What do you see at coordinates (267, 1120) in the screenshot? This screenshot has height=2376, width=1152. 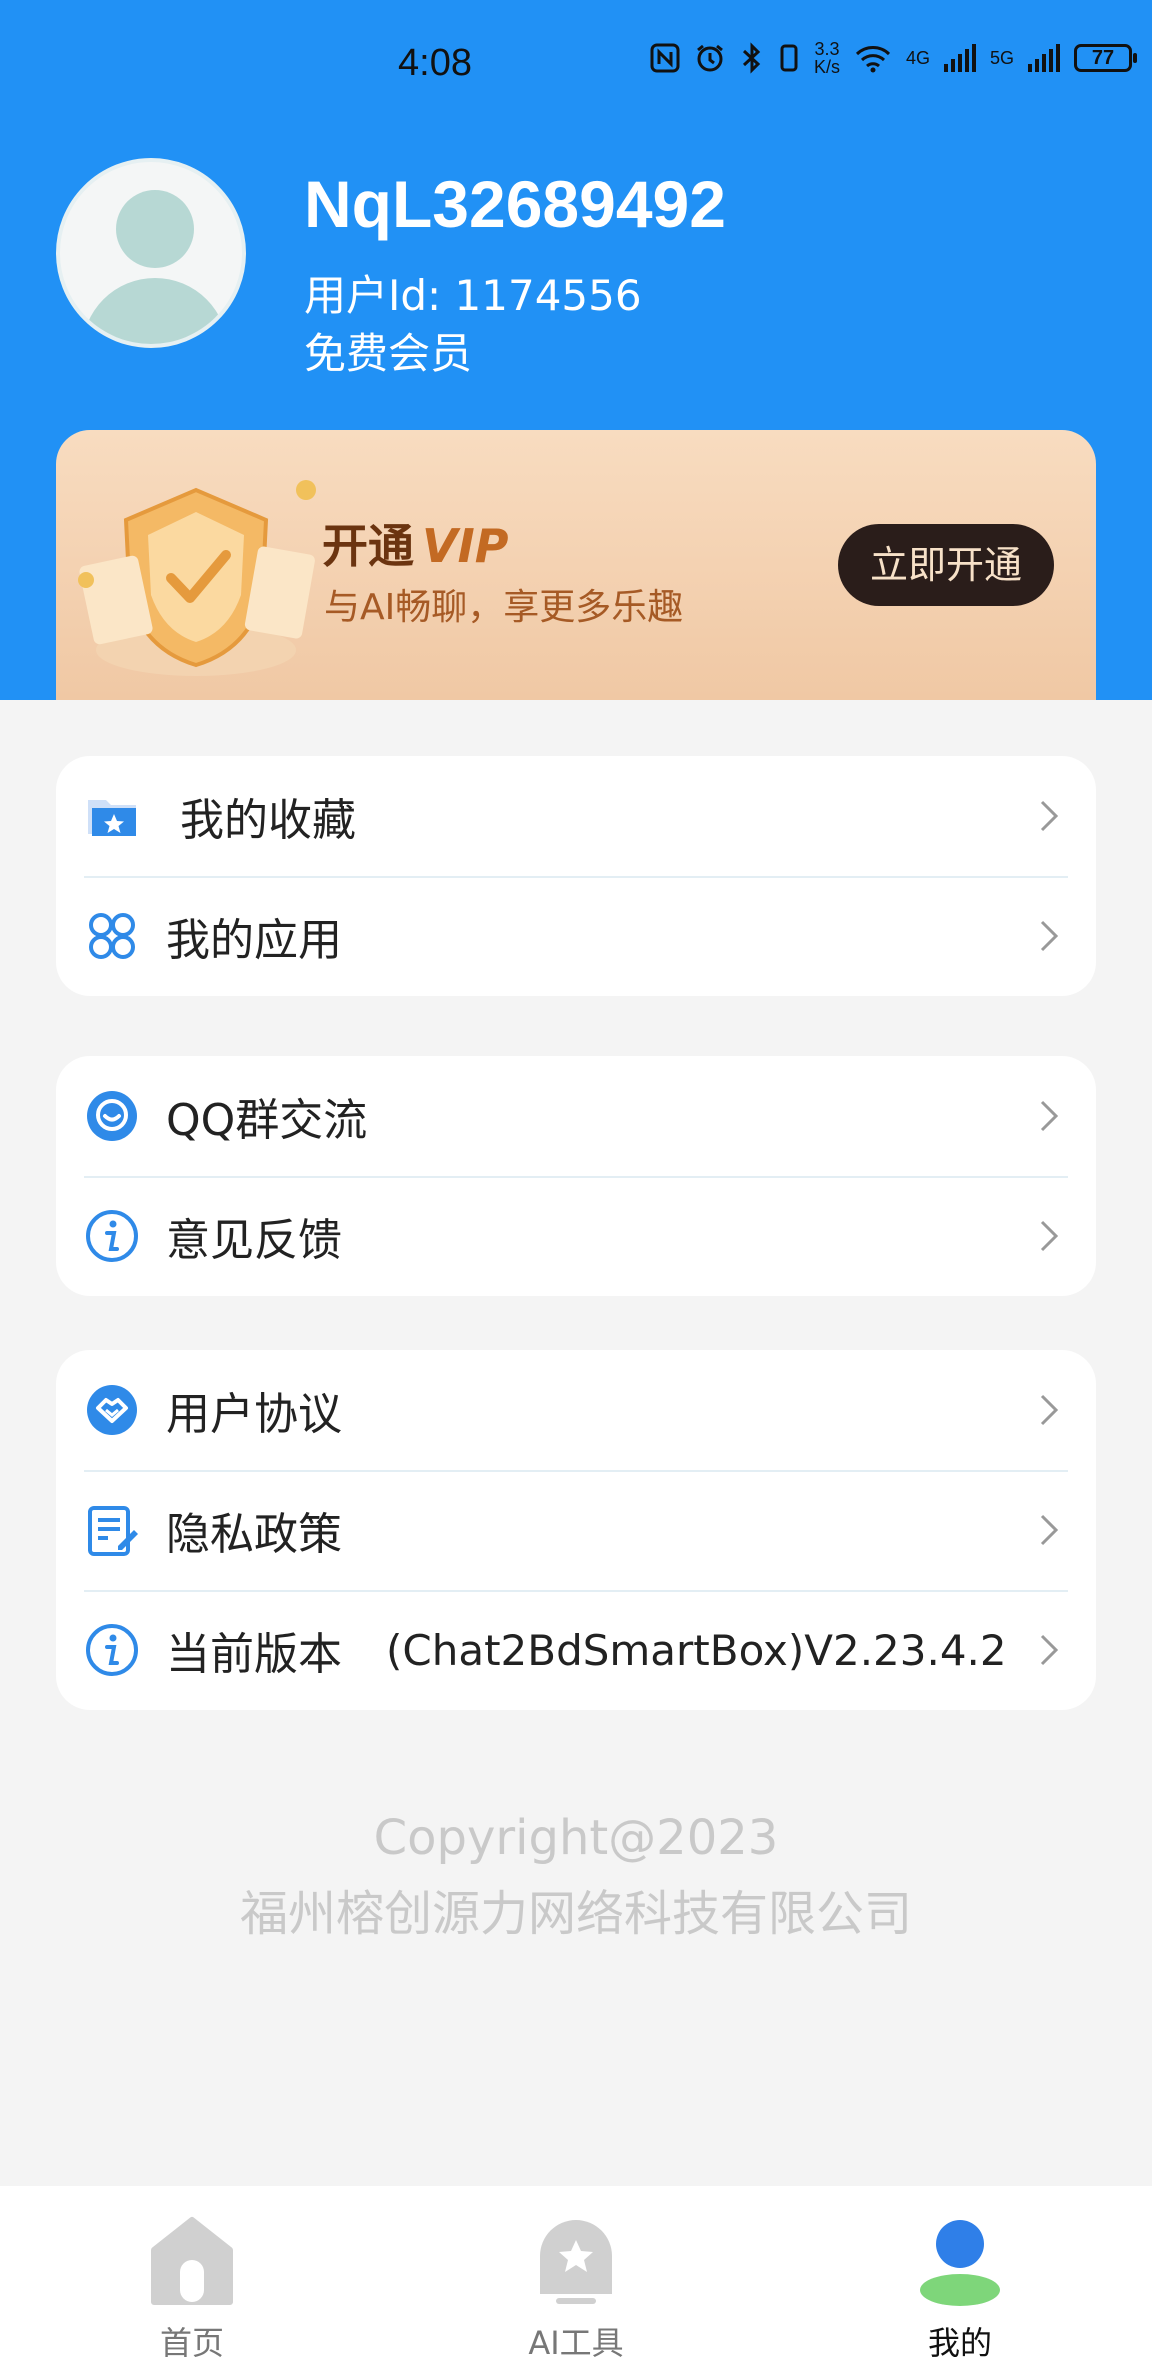 I see `menu-item-label: QQ群交流` at bounding box center [267, 1120].